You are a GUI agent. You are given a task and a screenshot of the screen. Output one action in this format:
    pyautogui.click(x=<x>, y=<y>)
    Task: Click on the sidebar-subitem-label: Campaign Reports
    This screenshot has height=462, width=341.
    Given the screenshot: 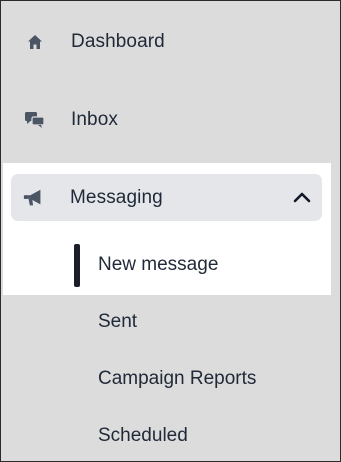 What is the action you would take?
    pyautogui.click(x=177, y=378)
    